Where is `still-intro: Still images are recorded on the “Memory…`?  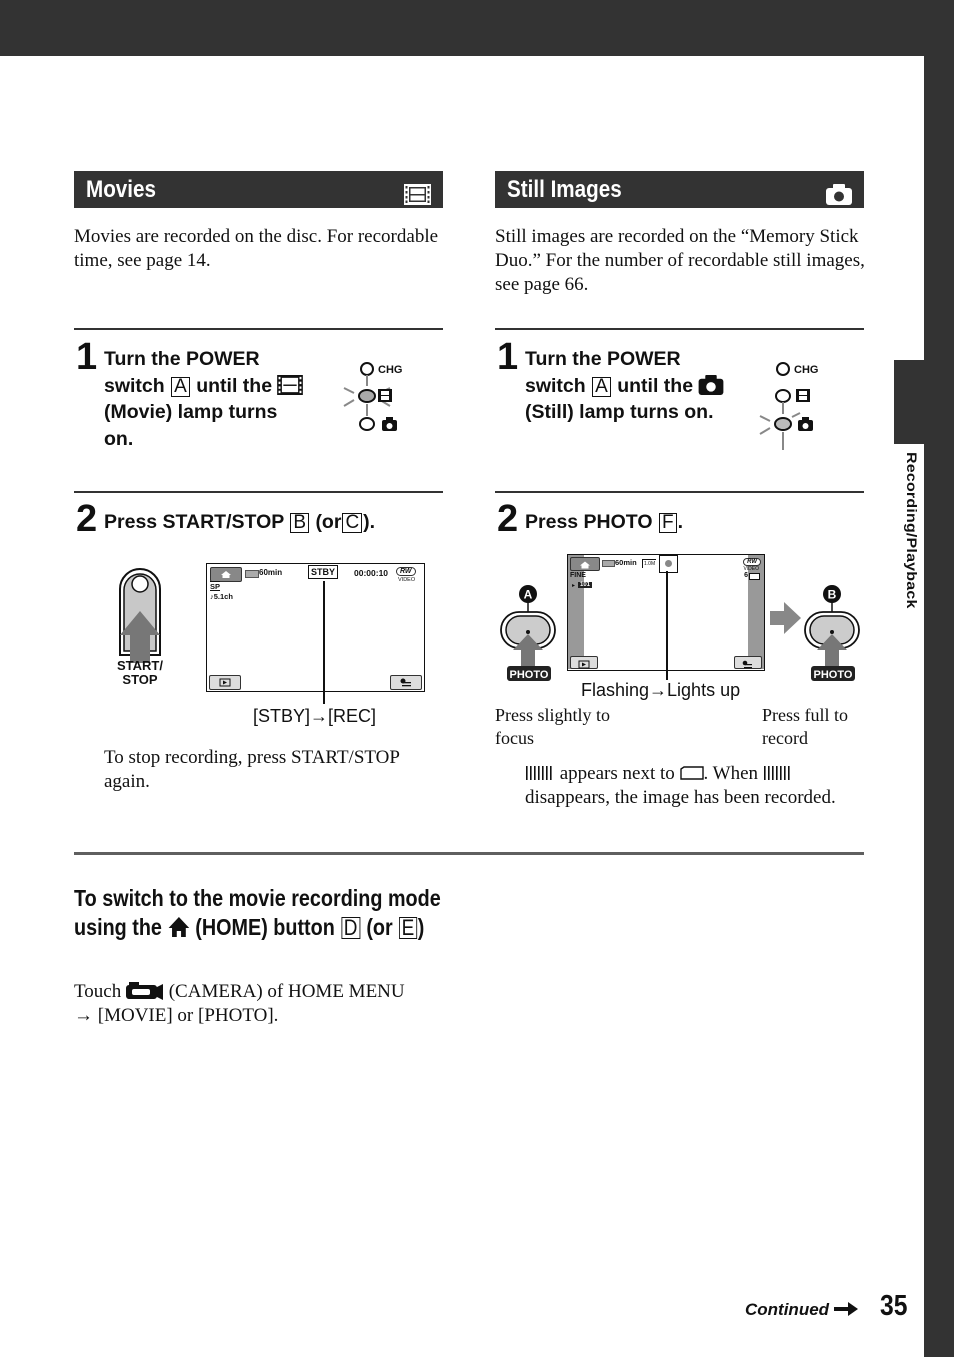 still-intro: Still images are recorded on the “Memory… is located at coordinates (680, 260).